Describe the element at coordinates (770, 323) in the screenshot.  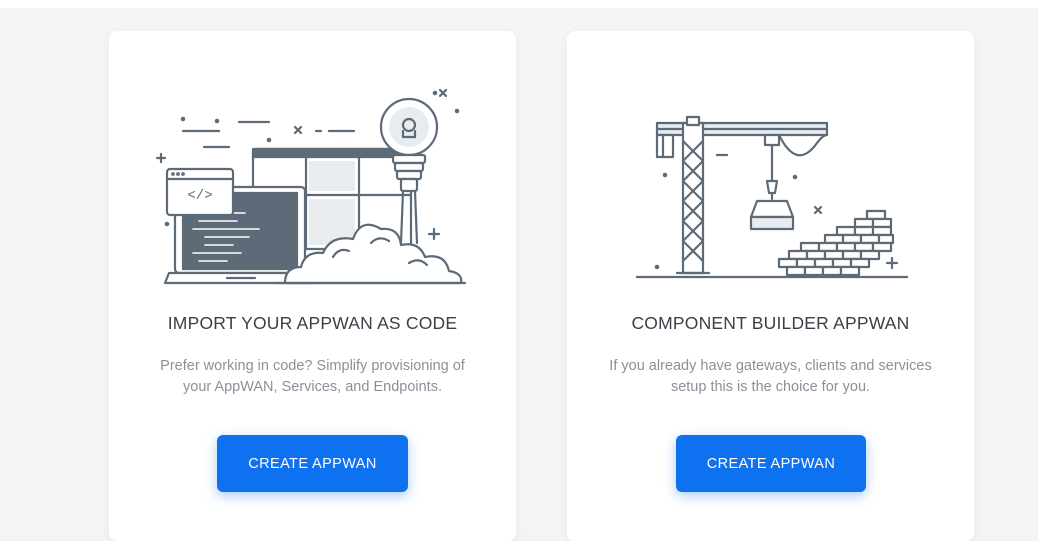
I see `card-title: COMPONENT BUILDER APPWAN` at that location.